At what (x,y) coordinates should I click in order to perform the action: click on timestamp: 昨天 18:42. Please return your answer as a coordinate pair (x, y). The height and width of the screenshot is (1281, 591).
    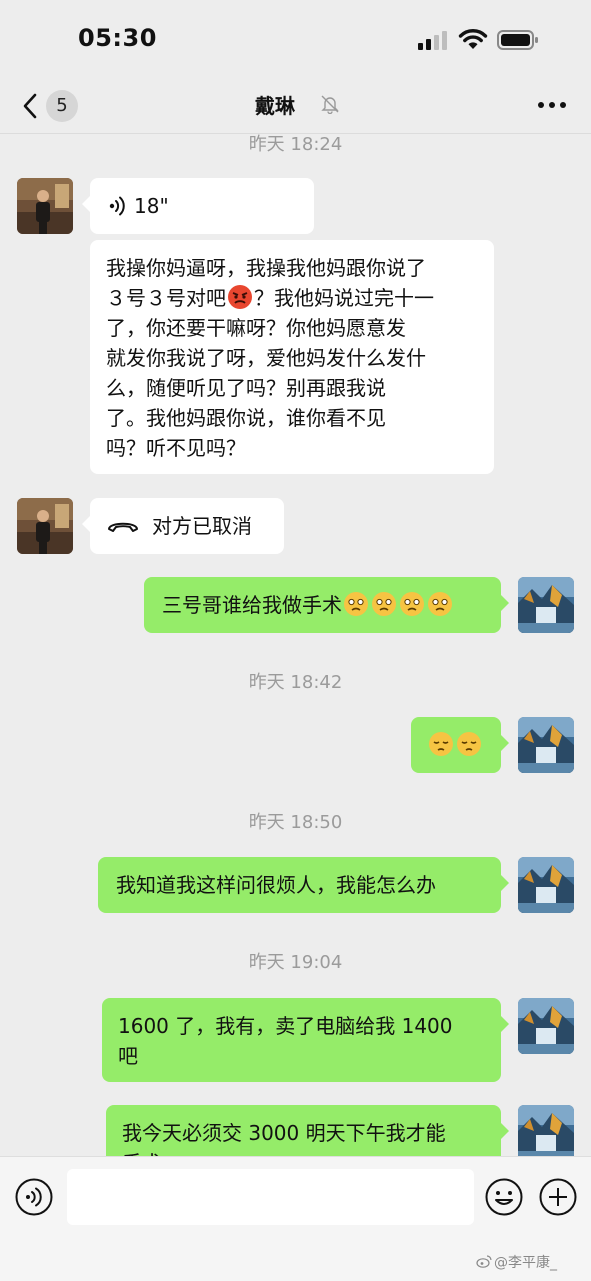
    Looking at the image, I should click on (295, 682).